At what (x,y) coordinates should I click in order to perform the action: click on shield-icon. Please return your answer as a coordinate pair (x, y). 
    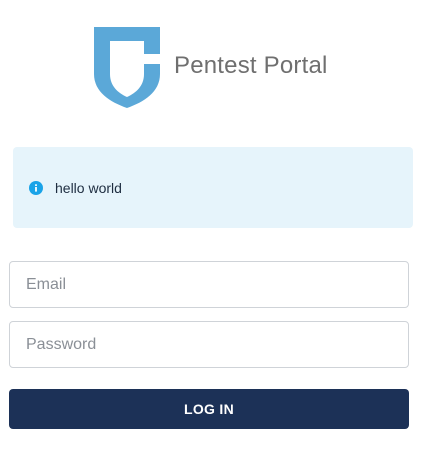
    Looking at the image, I should click on (127, 66).